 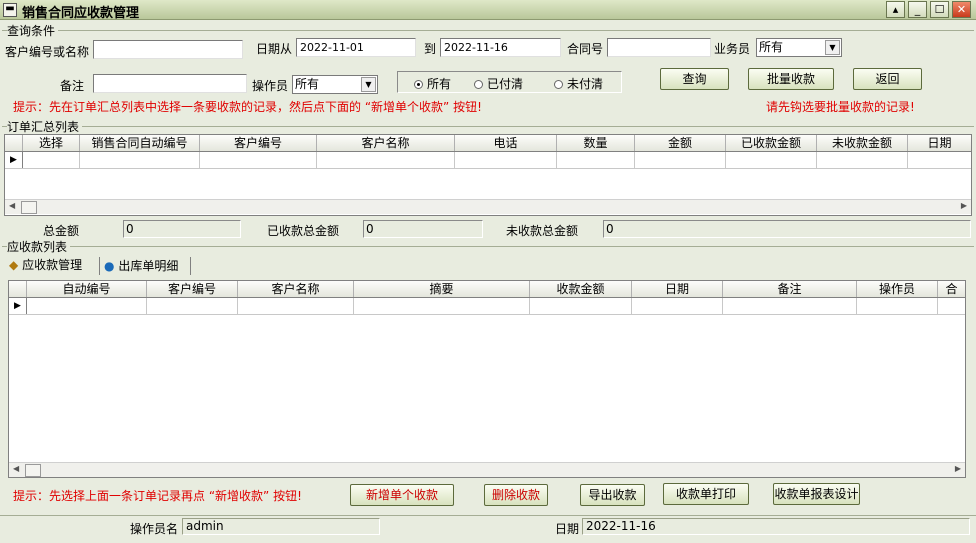 I want to click on orders-group-title: 订单汇总列表, so click(x=45, y=126).